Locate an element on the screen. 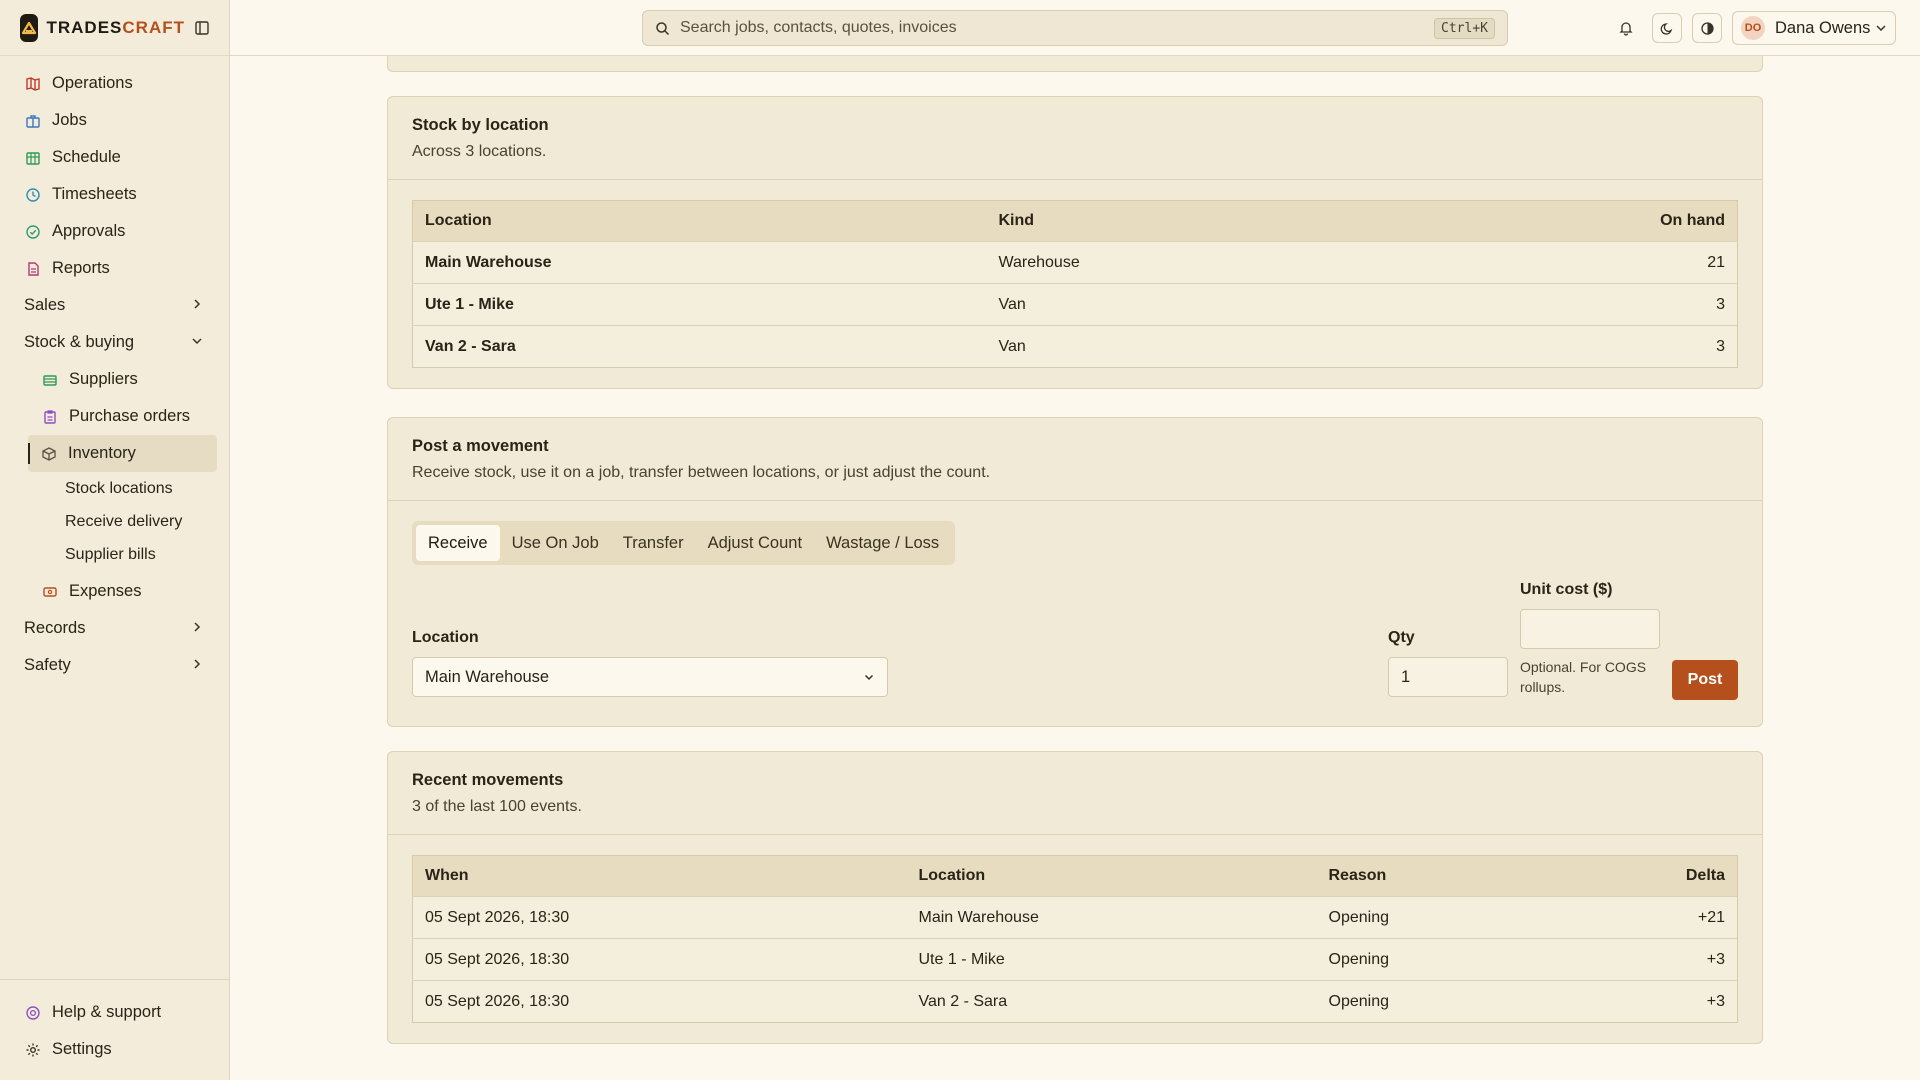  nav-label: Purchase orders is located at coordinates (130, 416).